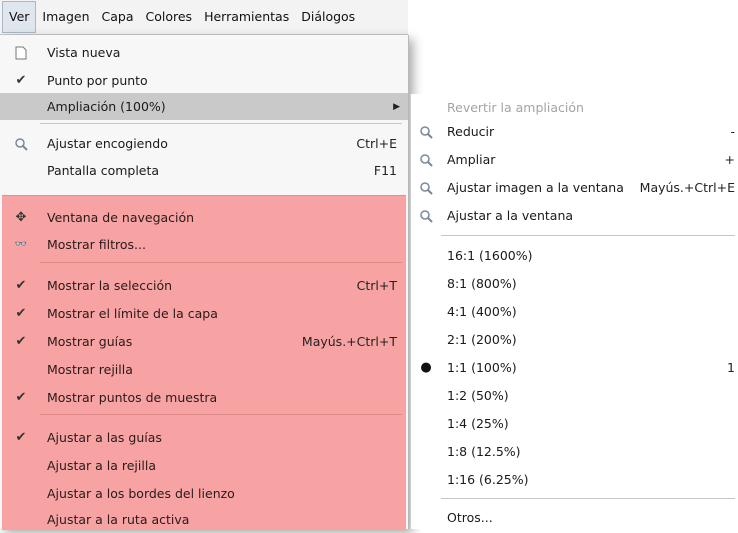 This screenshot has height=533, width=738. Describe the element at coordinates (204, 143) in the screenshot. I see `menu-item-ajustar-encogiendo: Ajustar encogiendo Ctrl+E` at that location.